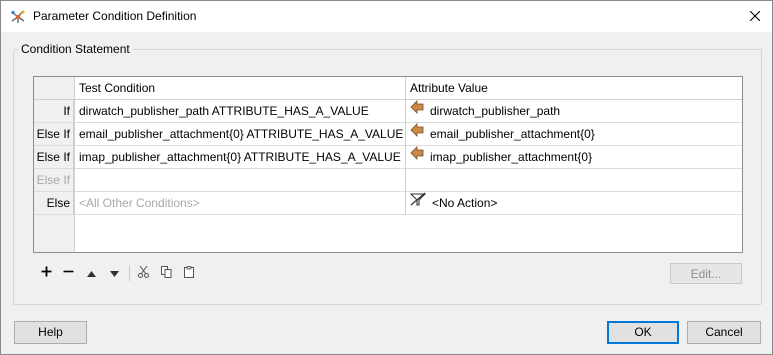 The height and width of the screenshot is (355, 773). What do you see at coordinates (574, 180) in the screenshot?
I see `attribute-value-cell` at bounding box center [574, 180].